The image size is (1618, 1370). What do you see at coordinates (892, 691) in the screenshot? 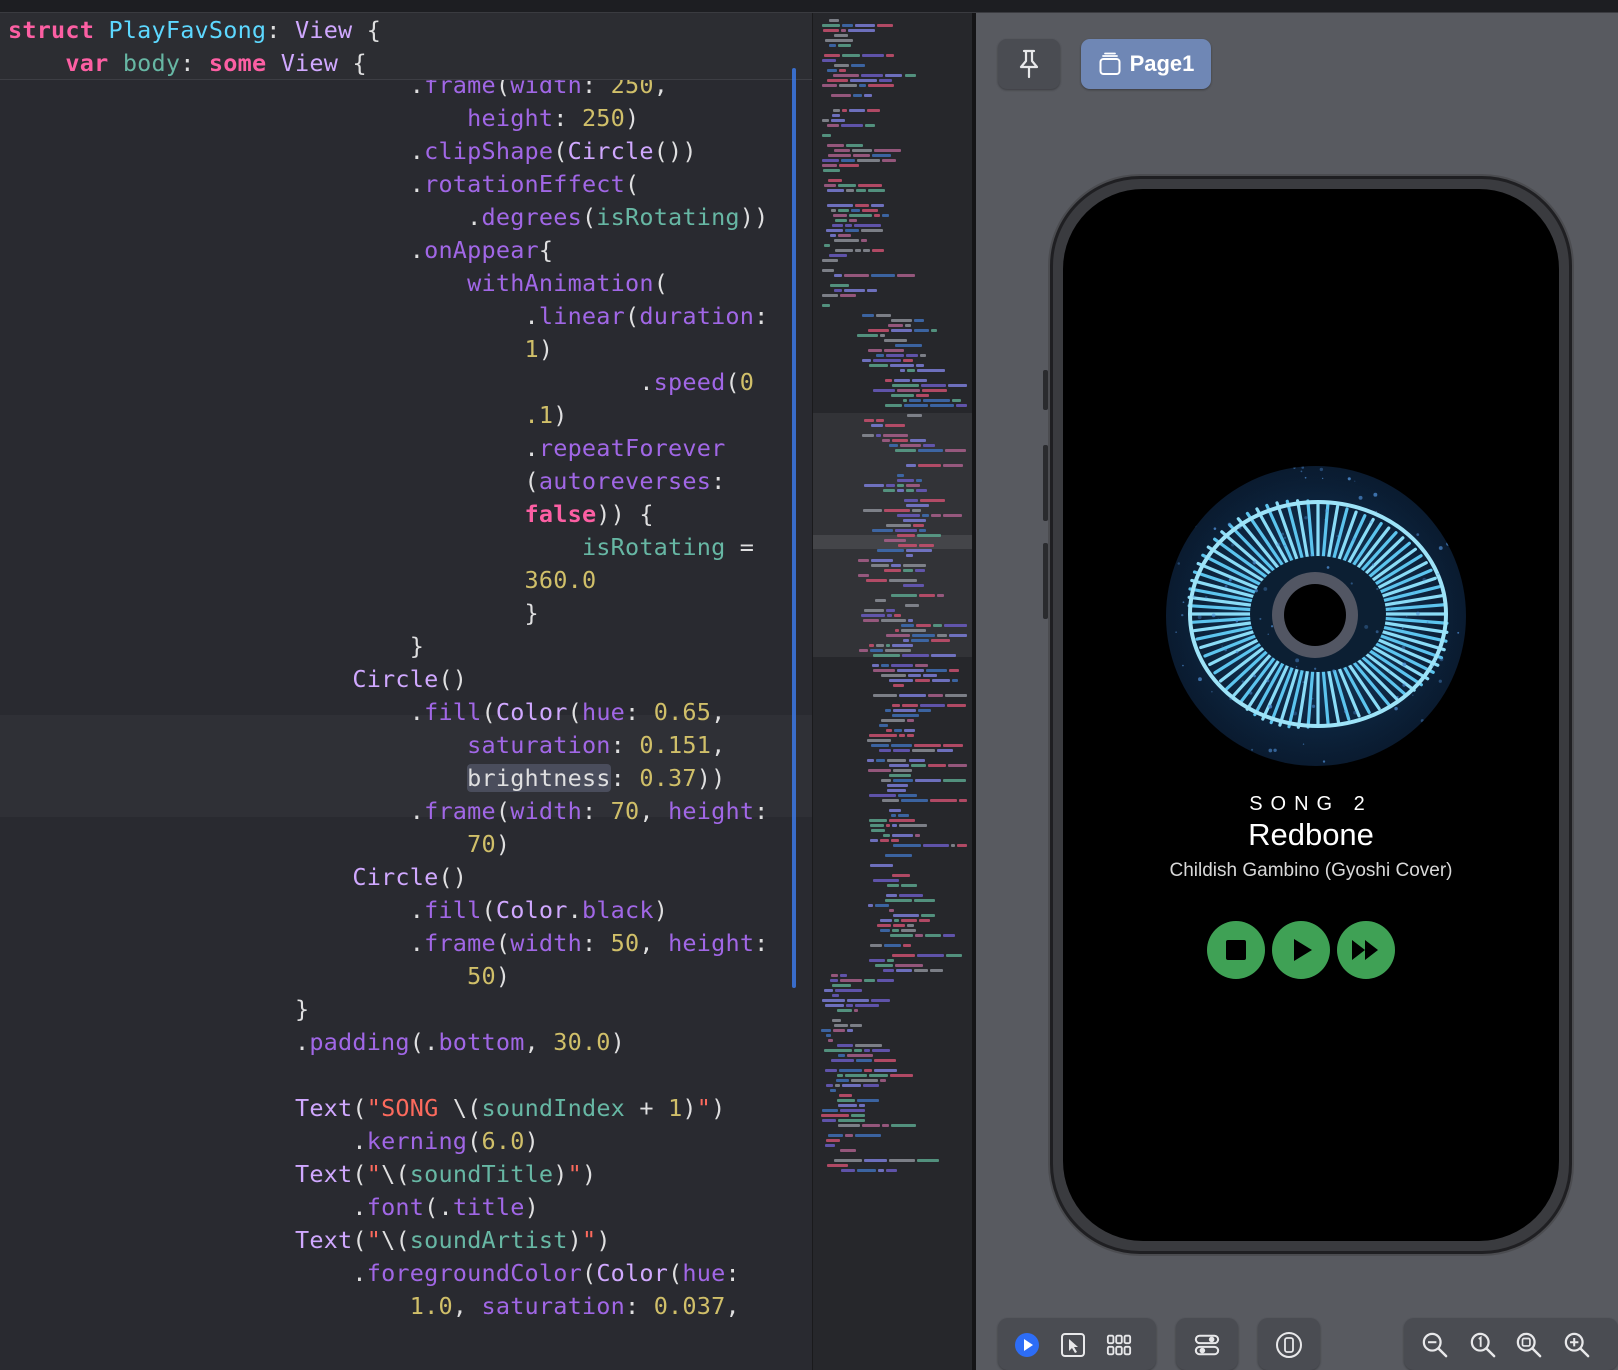
I see `code-minimap` at bounding box center [892, 691].